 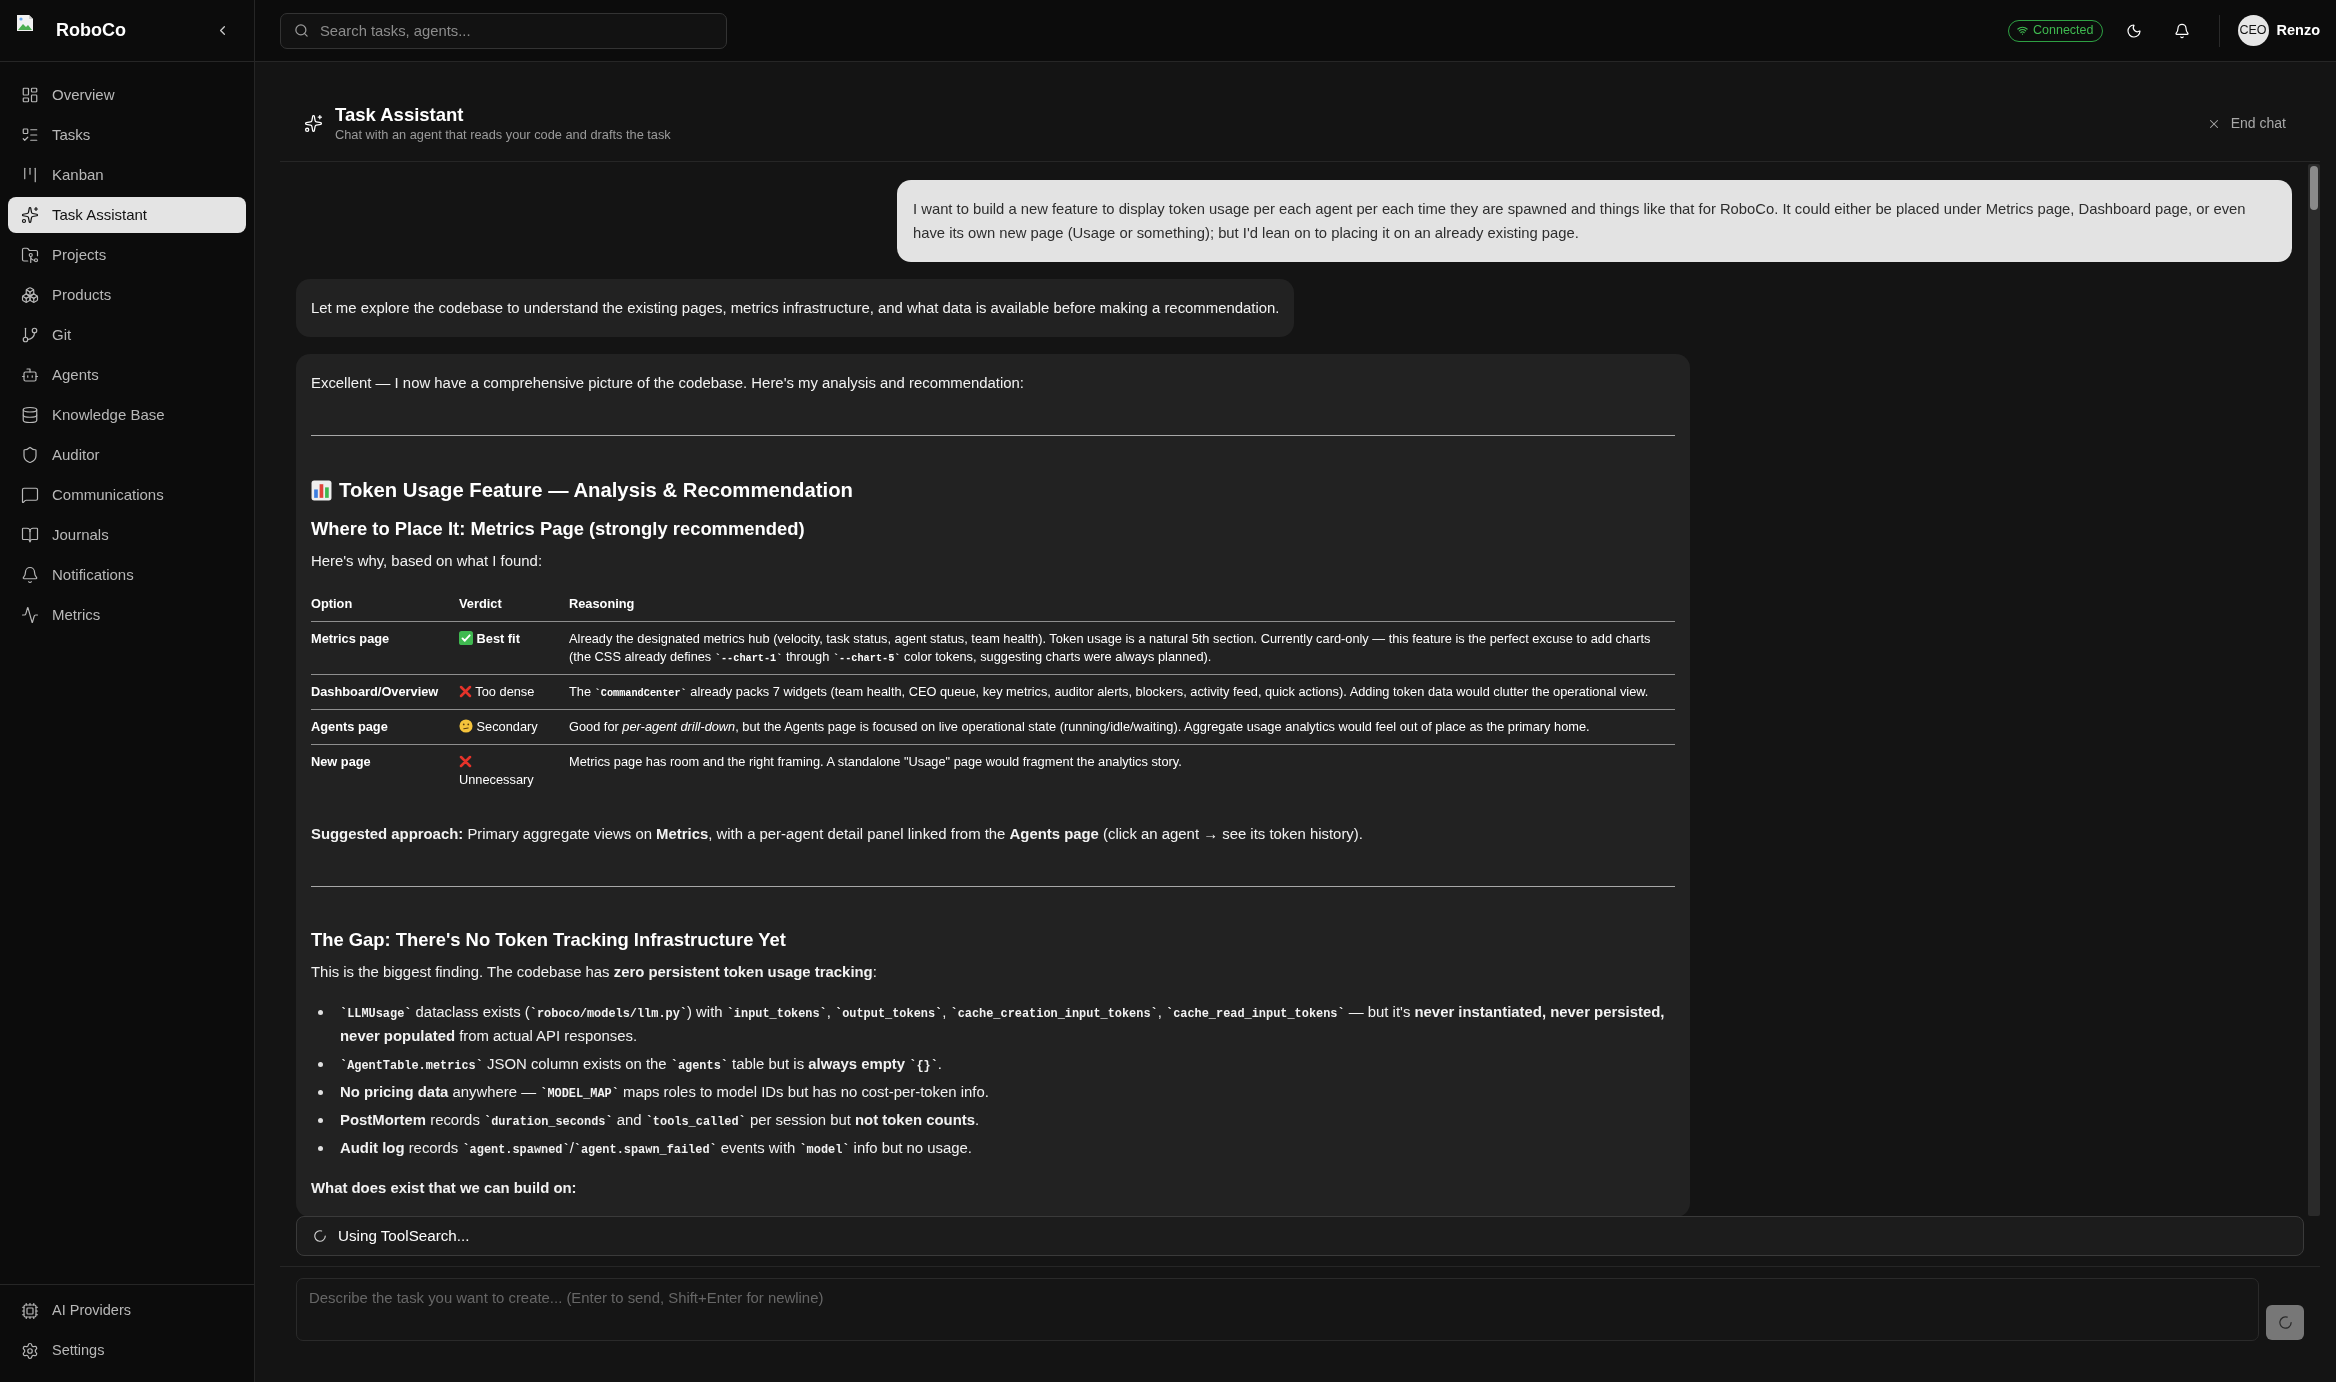 I want to click on sidebar-item: Notifications, so click(x=127, y=575).